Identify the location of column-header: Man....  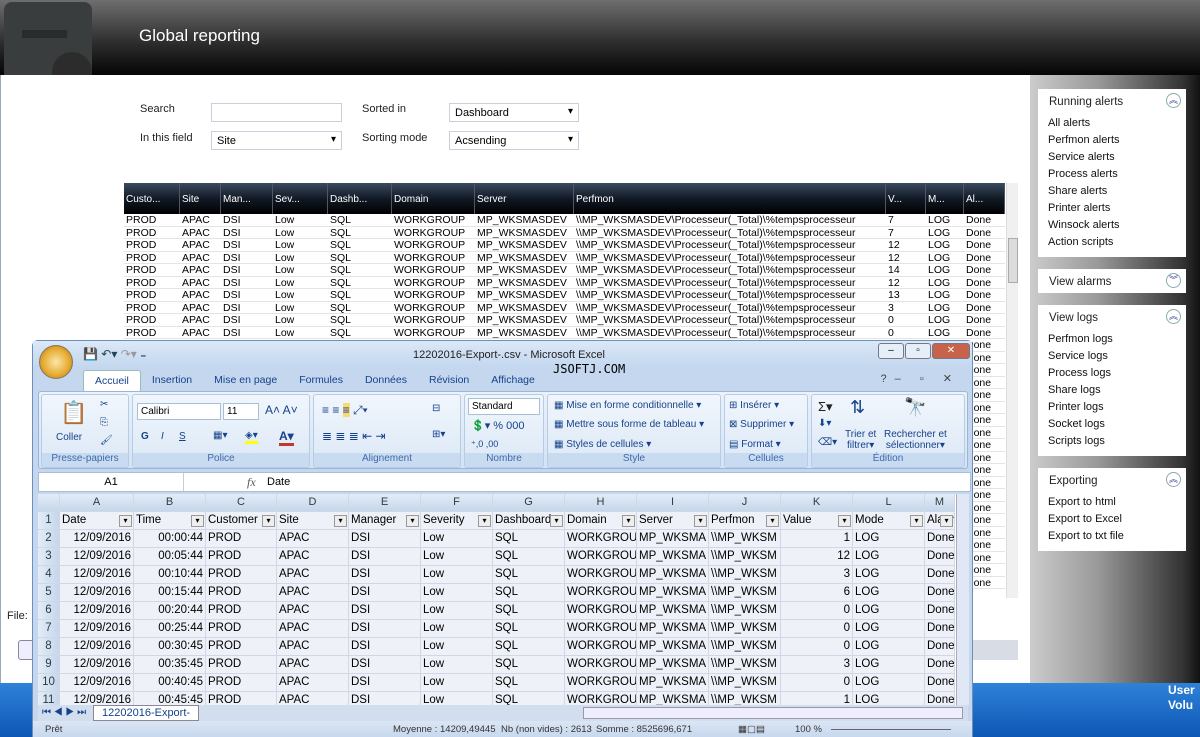
(247, 198).